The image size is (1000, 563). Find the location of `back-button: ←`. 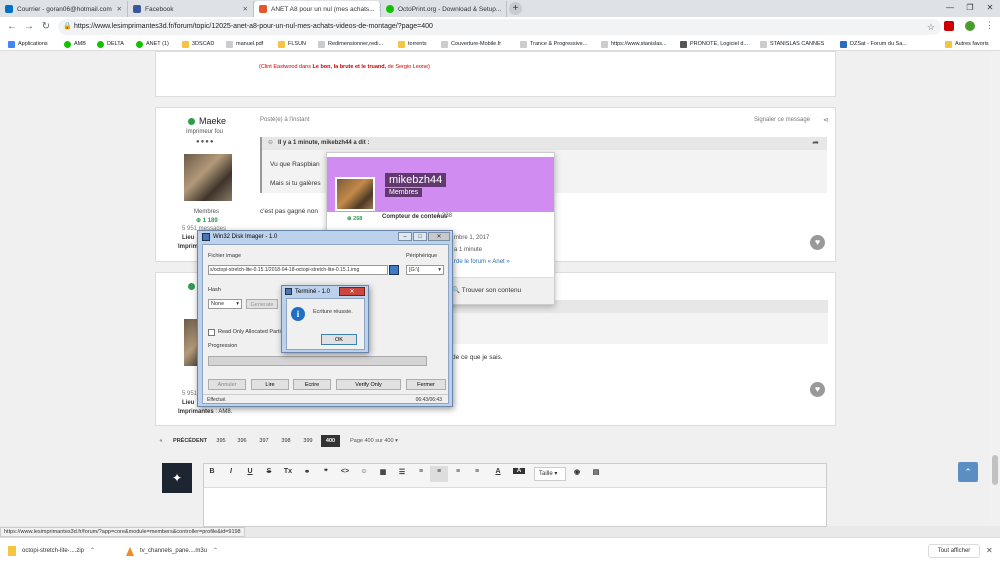

back-button: ← is located at coordinates (12, 27).